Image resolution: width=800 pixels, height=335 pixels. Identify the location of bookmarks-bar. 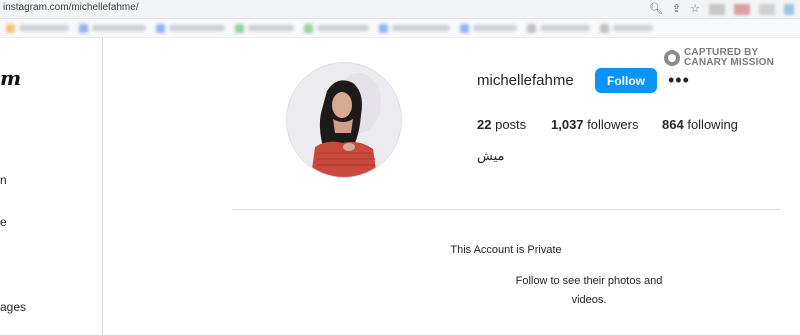
(400, 28).